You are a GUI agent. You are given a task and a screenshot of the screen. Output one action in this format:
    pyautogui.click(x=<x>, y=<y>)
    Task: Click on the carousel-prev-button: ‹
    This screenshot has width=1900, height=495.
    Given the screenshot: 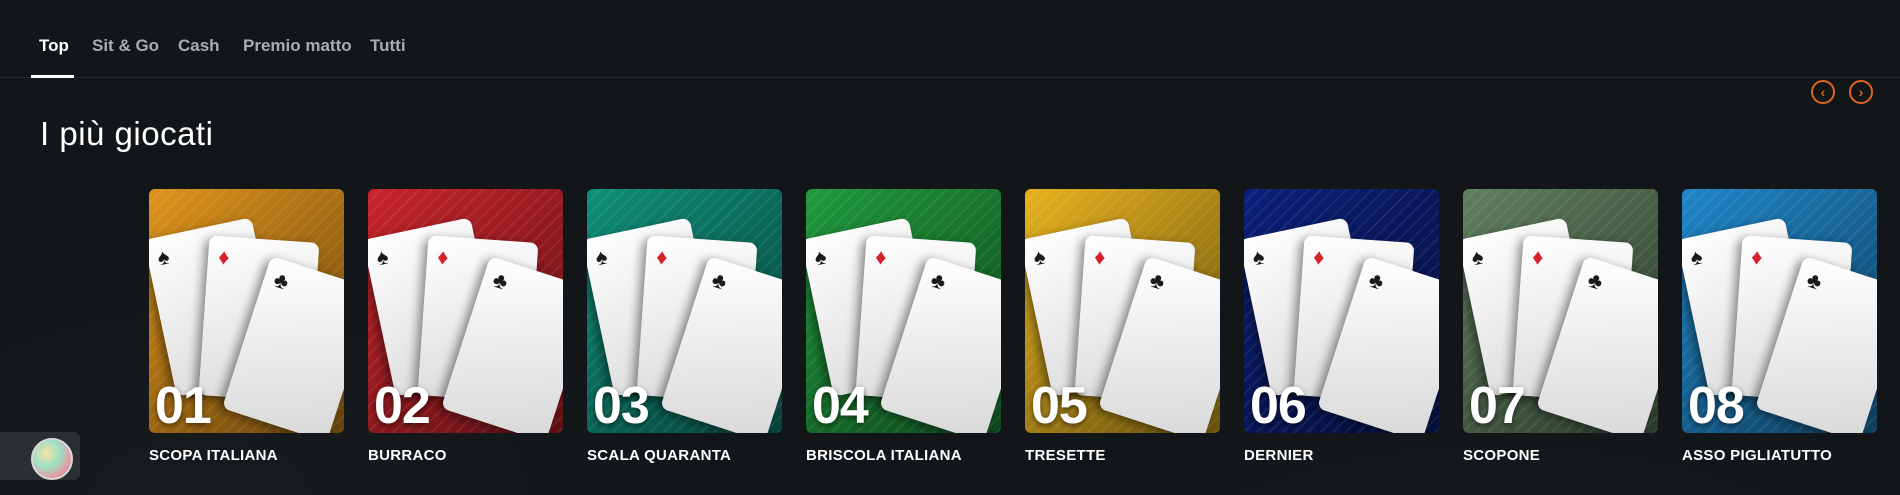 What is the action you would take?
    pyautogui.click(x=1823, y=92)
    